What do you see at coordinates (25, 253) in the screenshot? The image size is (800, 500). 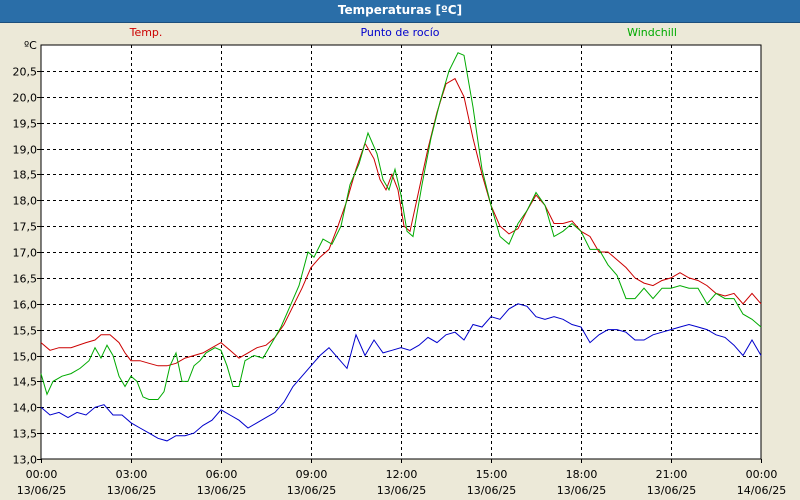 I see `y-tick-label: 17,0` at bounding box center [25, 253].